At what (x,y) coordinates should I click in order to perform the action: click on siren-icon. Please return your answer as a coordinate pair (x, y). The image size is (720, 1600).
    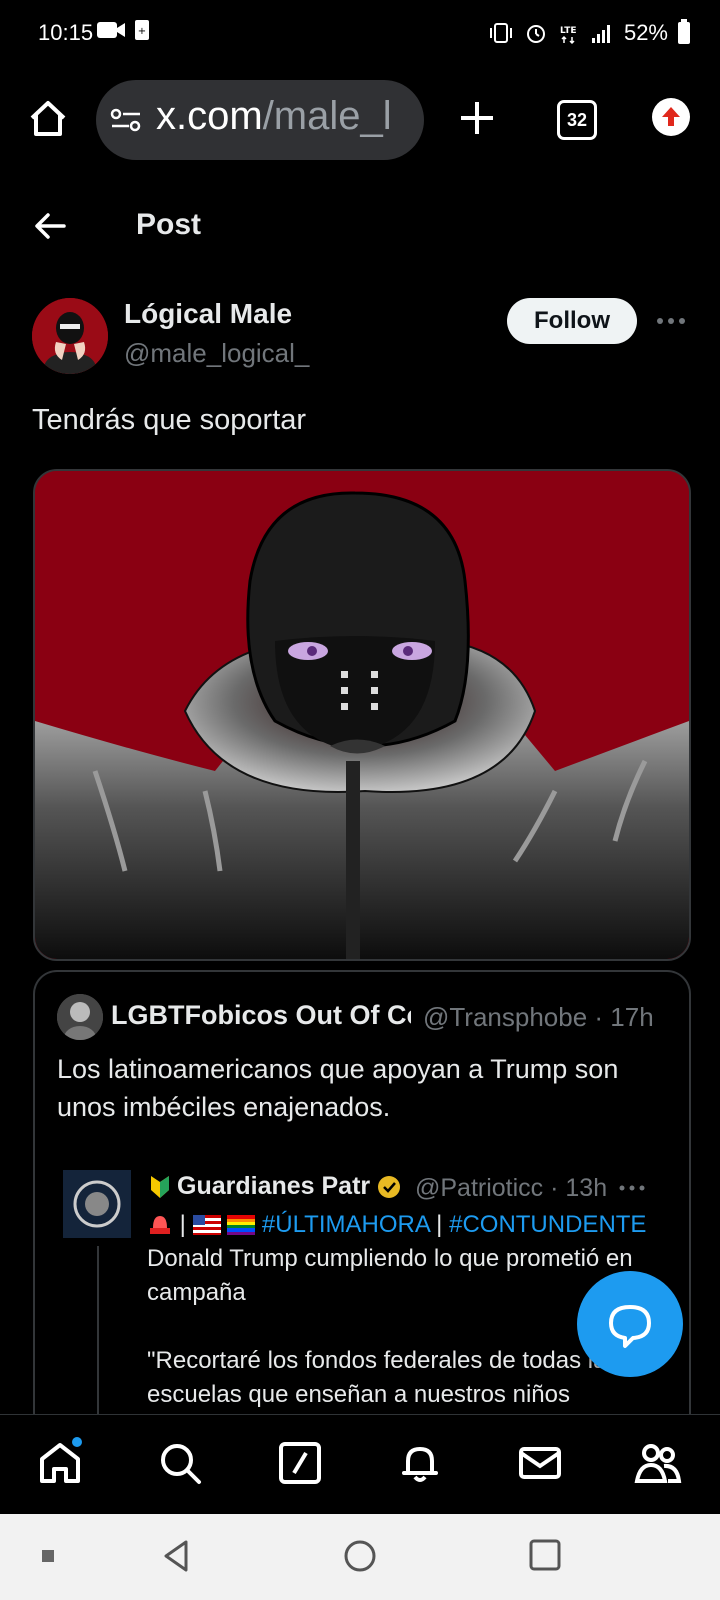
    Looking at the image, I should click on (160, 1225).